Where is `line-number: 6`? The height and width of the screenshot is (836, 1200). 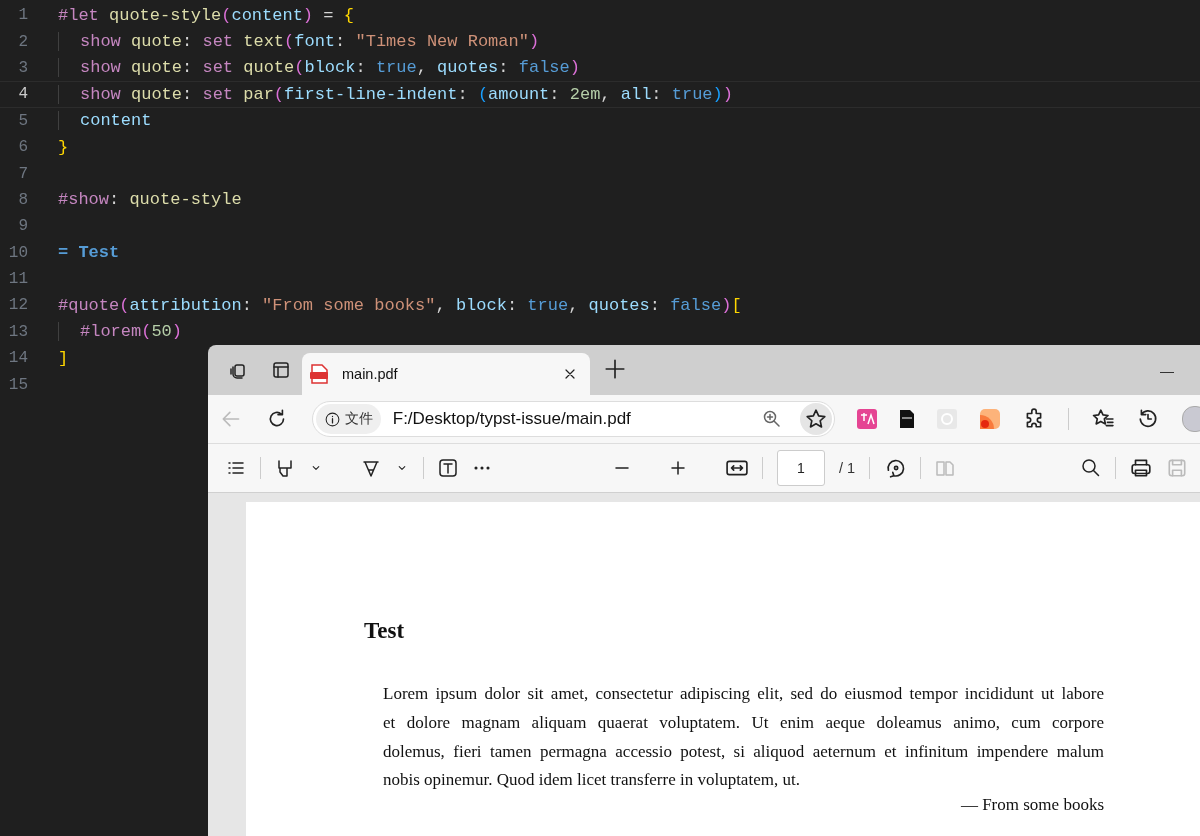 line-number: 6 is located at coordinates (22, 147).